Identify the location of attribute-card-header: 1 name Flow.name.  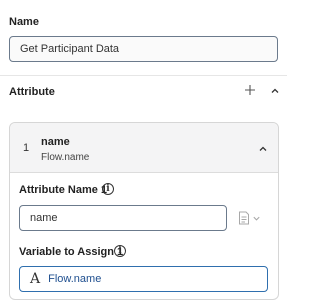
(144, 148).